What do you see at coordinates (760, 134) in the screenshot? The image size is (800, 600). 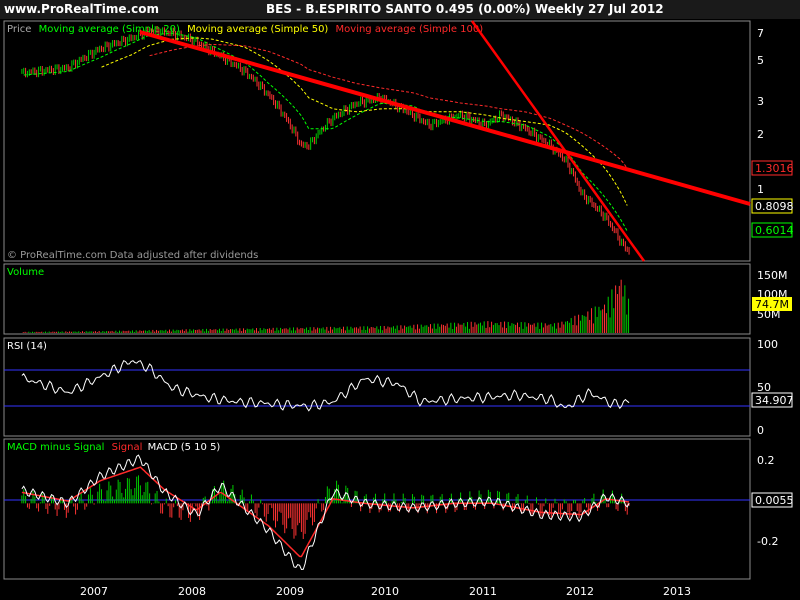 I see `price-ytick-2: 2` at bounding box center [760, 134].